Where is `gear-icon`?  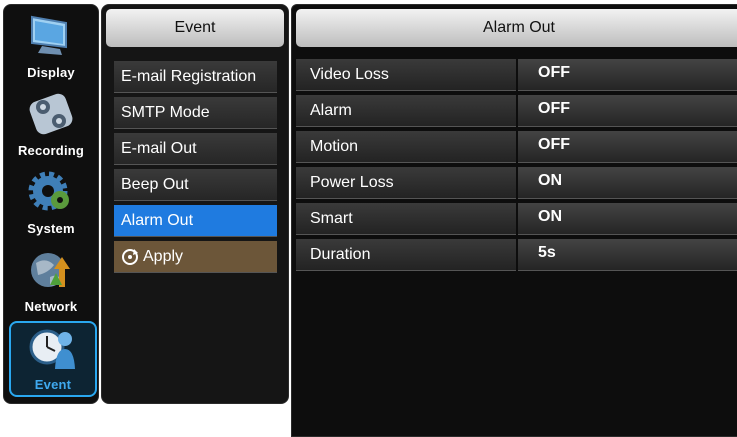 gear-icon is located at coordinates (48, 191).